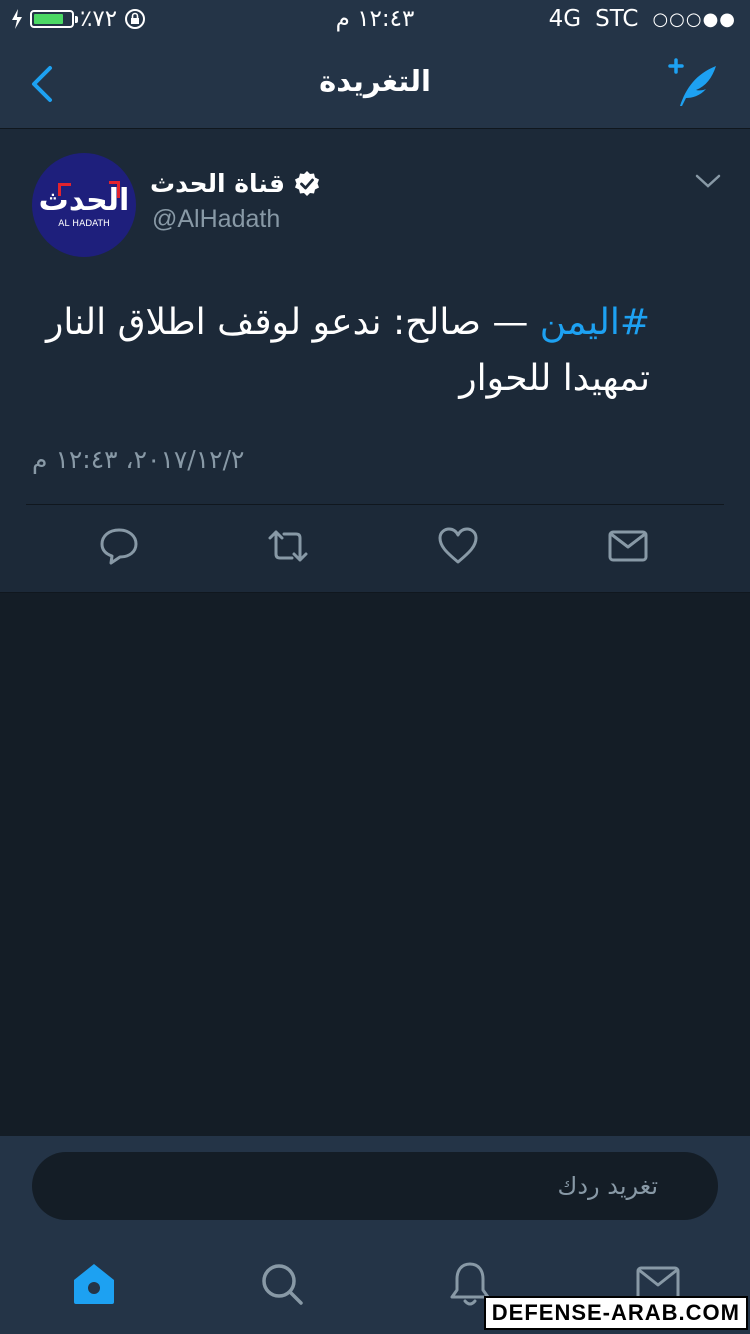 This screenshot has width=750, height=1334. What do you see at coordinates (565, 19) in the screenshot?
I see `network-type: 4G` at bounding box center [565, 19].